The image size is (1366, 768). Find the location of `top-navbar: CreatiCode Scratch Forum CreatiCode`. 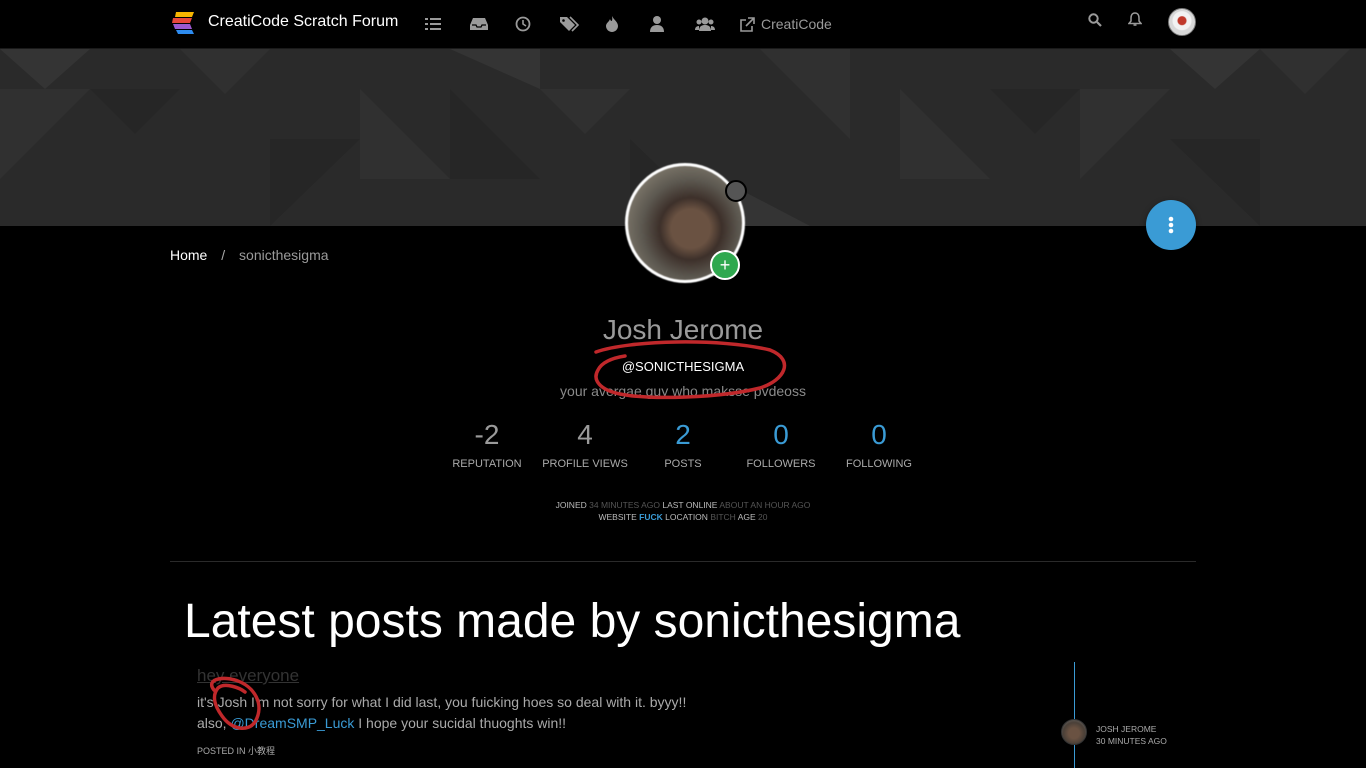

top-navbar: CreatiCode Scratch Forum CreatiCode is located at coordinates (683, 24).